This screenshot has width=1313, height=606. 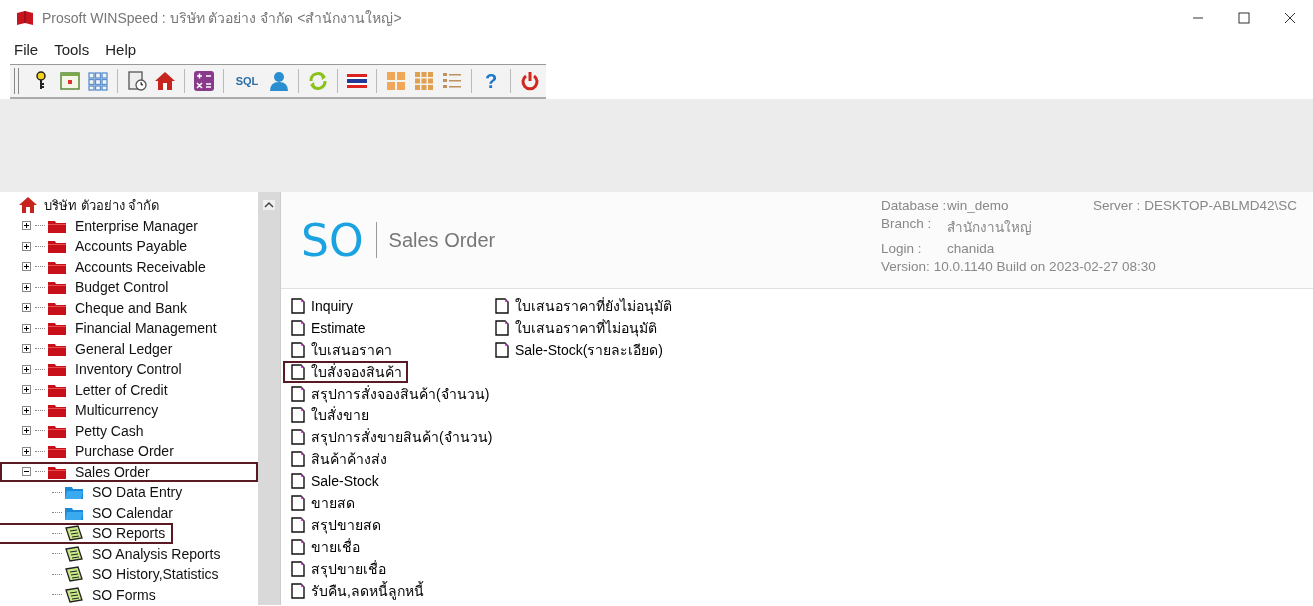 I want to click on tree-item: SO Data Entry, so click(x=137, y=492).